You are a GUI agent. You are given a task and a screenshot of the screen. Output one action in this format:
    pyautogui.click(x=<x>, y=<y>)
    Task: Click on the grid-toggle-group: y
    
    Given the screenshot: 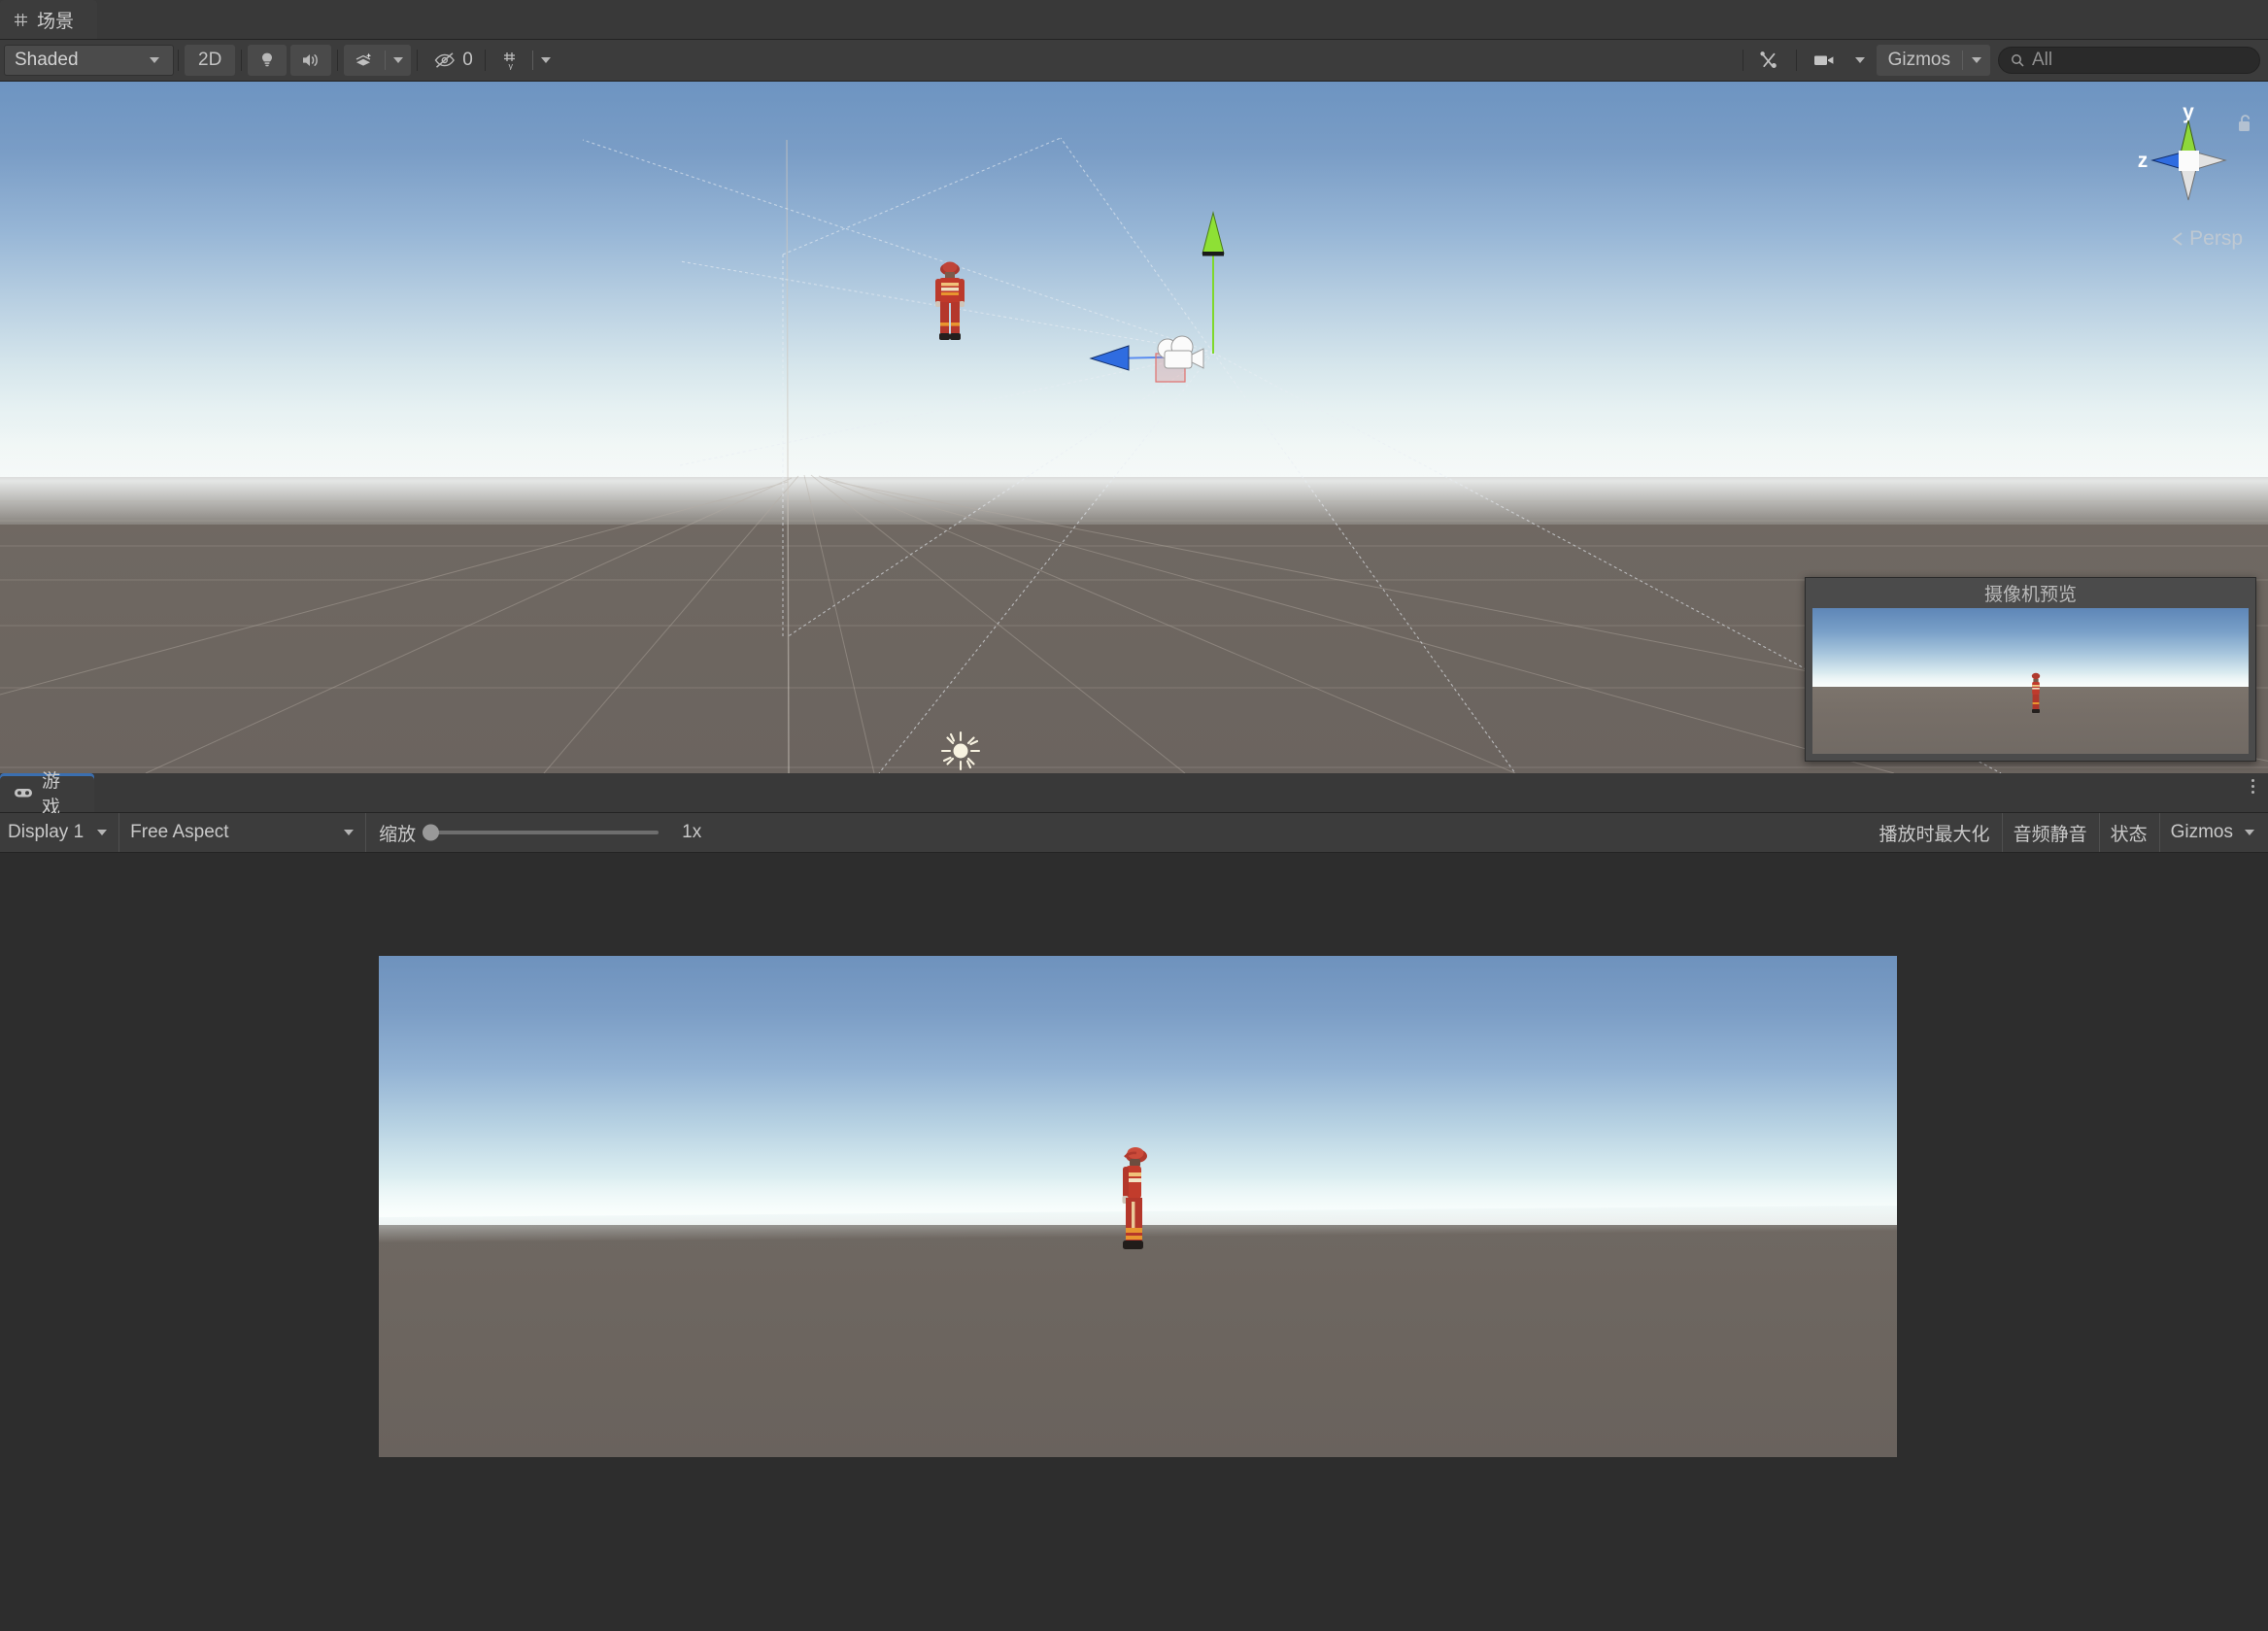 What is the action you would take?
    pyautogui.click(x=525, y=60)
    